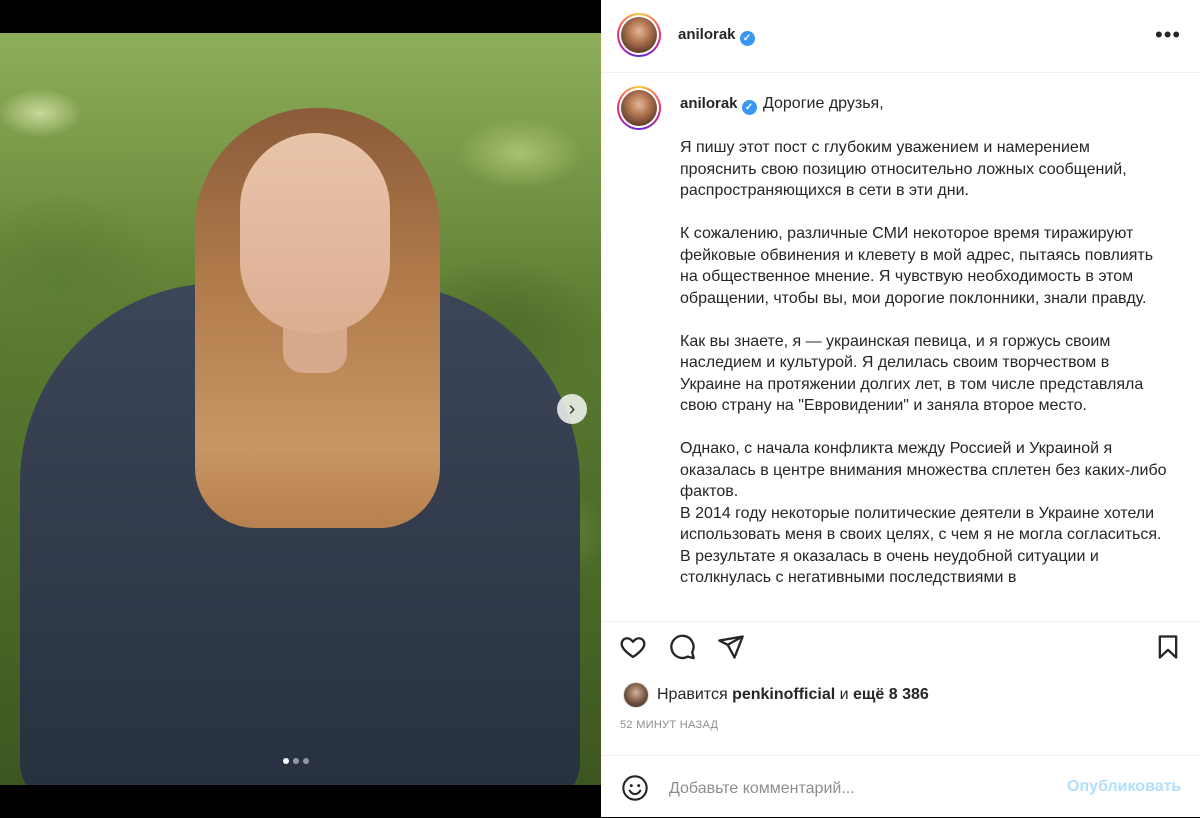 The width and height of the screenshot is (1200, 818). Describe the element at coordinates (823, 103) in the screenshot. I see `caption-greeting: Дорогие друзья,` at that location.